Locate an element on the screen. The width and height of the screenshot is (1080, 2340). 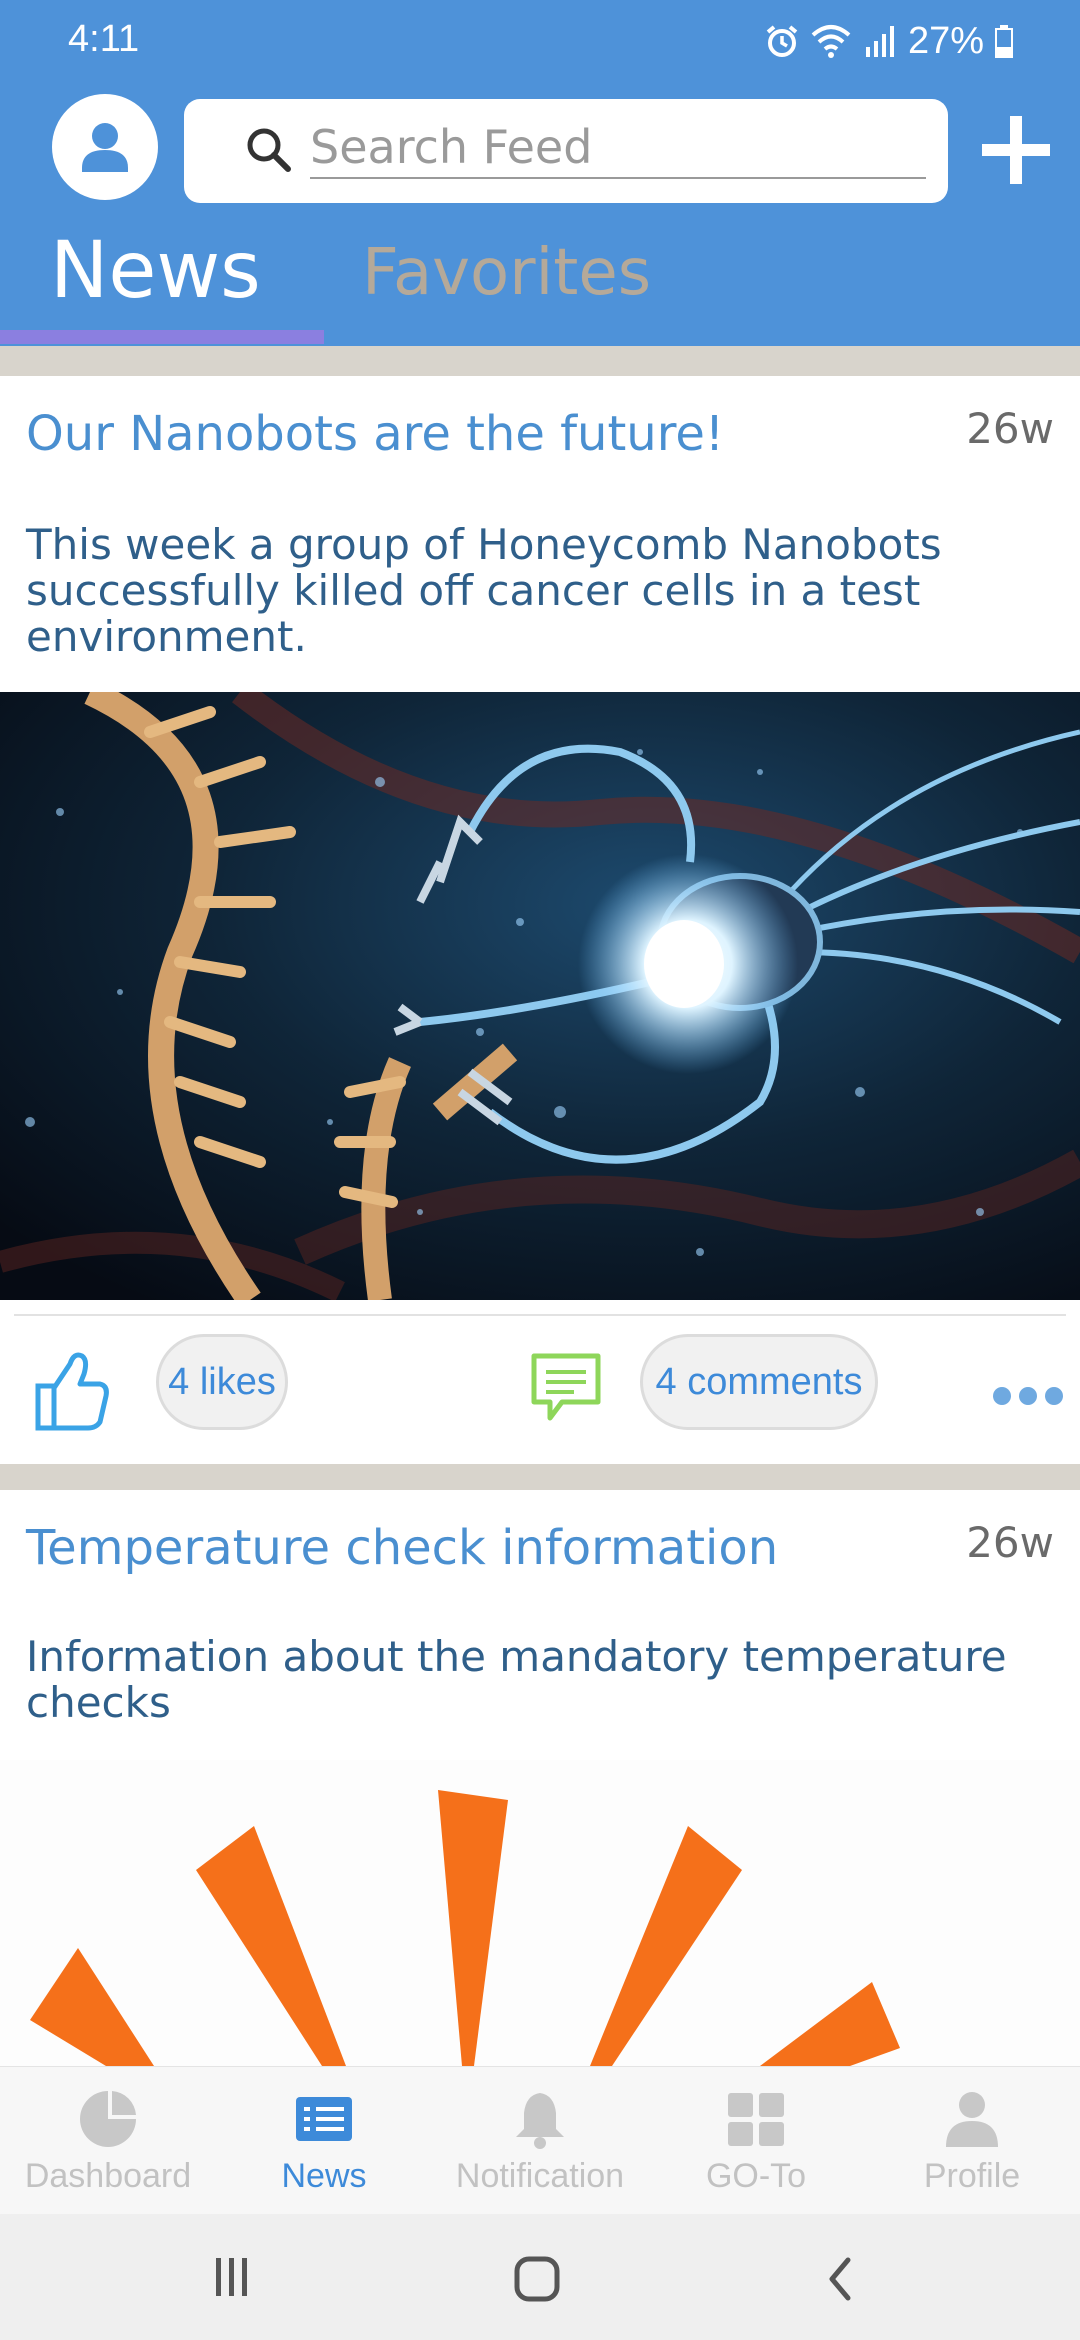
user-avatar-button is located at coordinates (105, 147).